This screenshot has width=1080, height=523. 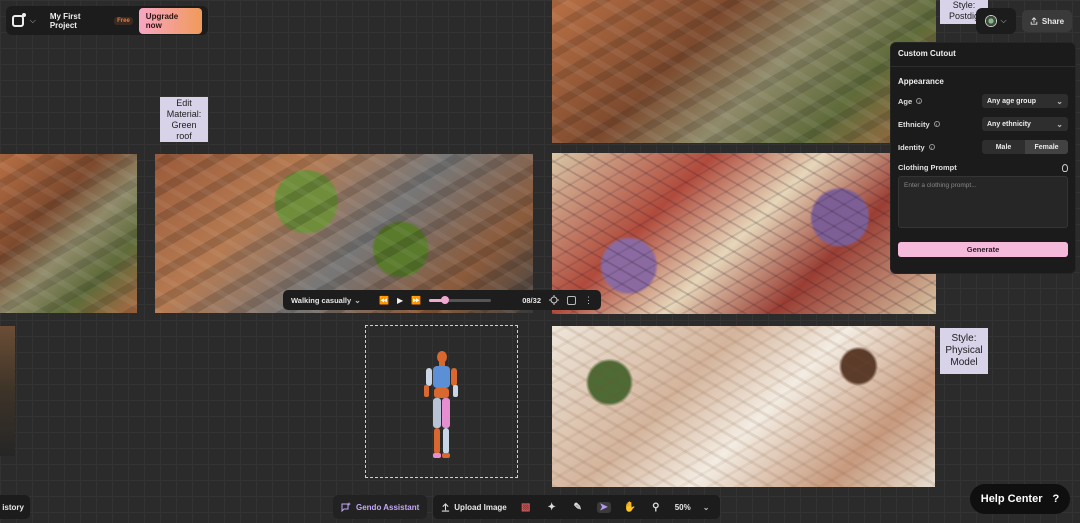 I want to click on animation-playback-bar: Walking casually ⌄ ⏪ ▶ ⏩ 08/32 ⋮, so click(x=442, y=300).